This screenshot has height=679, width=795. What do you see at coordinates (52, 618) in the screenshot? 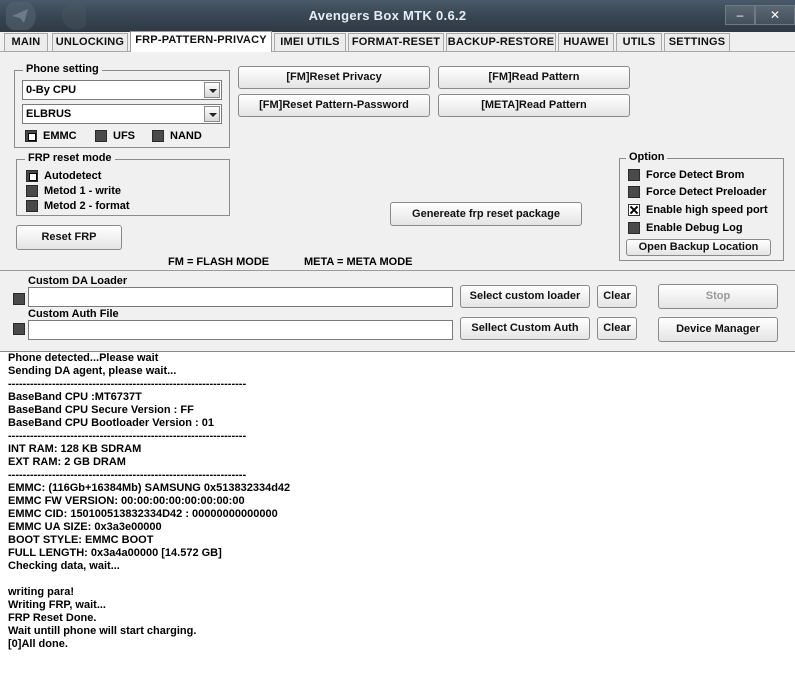
I see `log-line: FRP Reset Done.` at bounding box center [52, 618].